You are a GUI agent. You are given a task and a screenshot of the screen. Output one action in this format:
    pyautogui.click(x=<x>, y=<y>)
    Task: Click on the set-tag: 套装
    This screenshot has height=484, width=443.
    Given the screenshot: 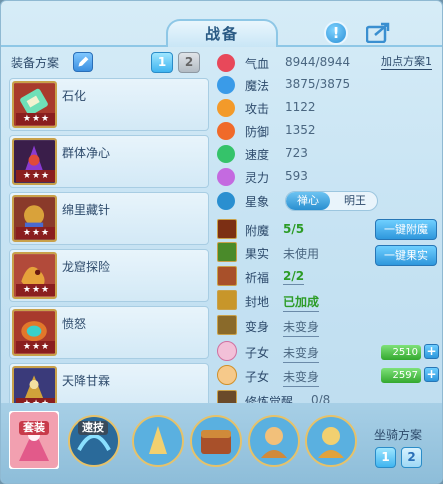 What is the action you would take?
    pyautogui.click(x=34, y=428)
    